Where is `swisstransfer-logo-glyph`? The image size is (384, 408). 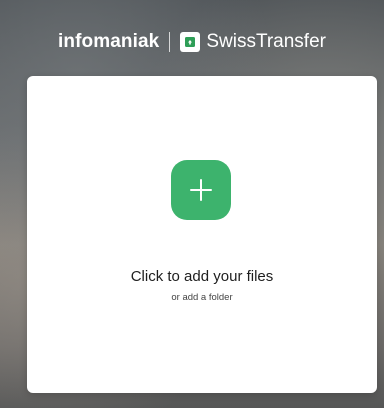
swisstransfer-logo-glyph is located at coordinates (190, 42).